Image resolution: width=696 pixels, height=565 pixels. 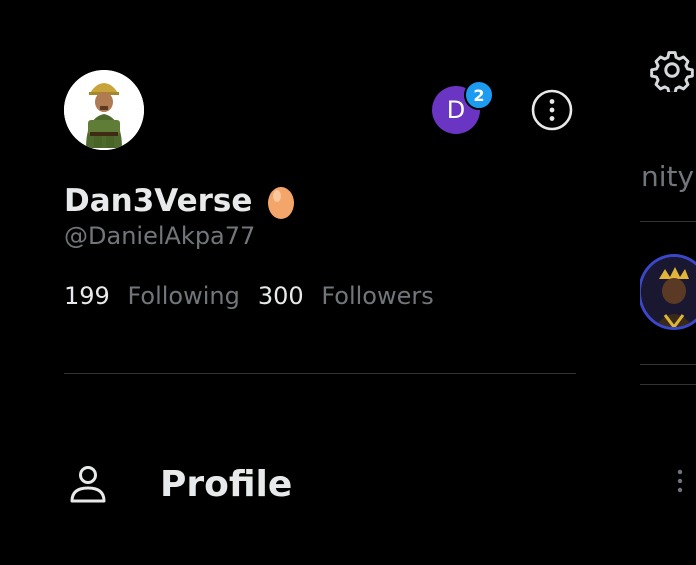 I want to click on notification-badge: 2, so click(x=479, y=95).